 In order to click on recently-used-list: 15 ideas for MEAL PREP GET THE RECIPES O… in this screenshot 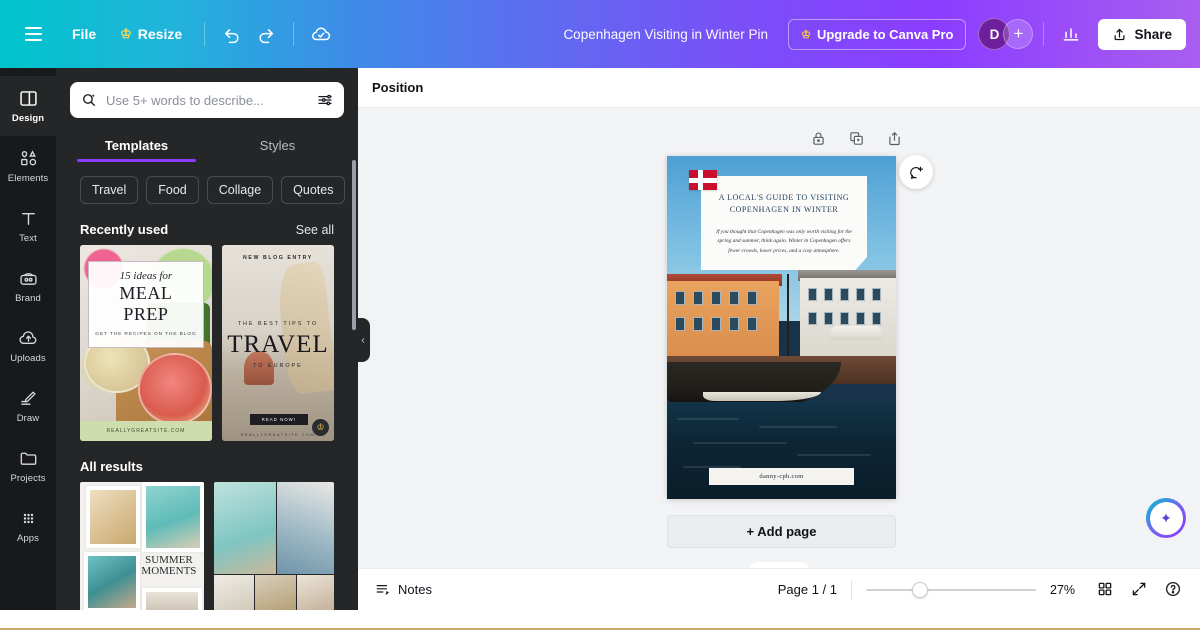, I will do `click(207, 343)`.